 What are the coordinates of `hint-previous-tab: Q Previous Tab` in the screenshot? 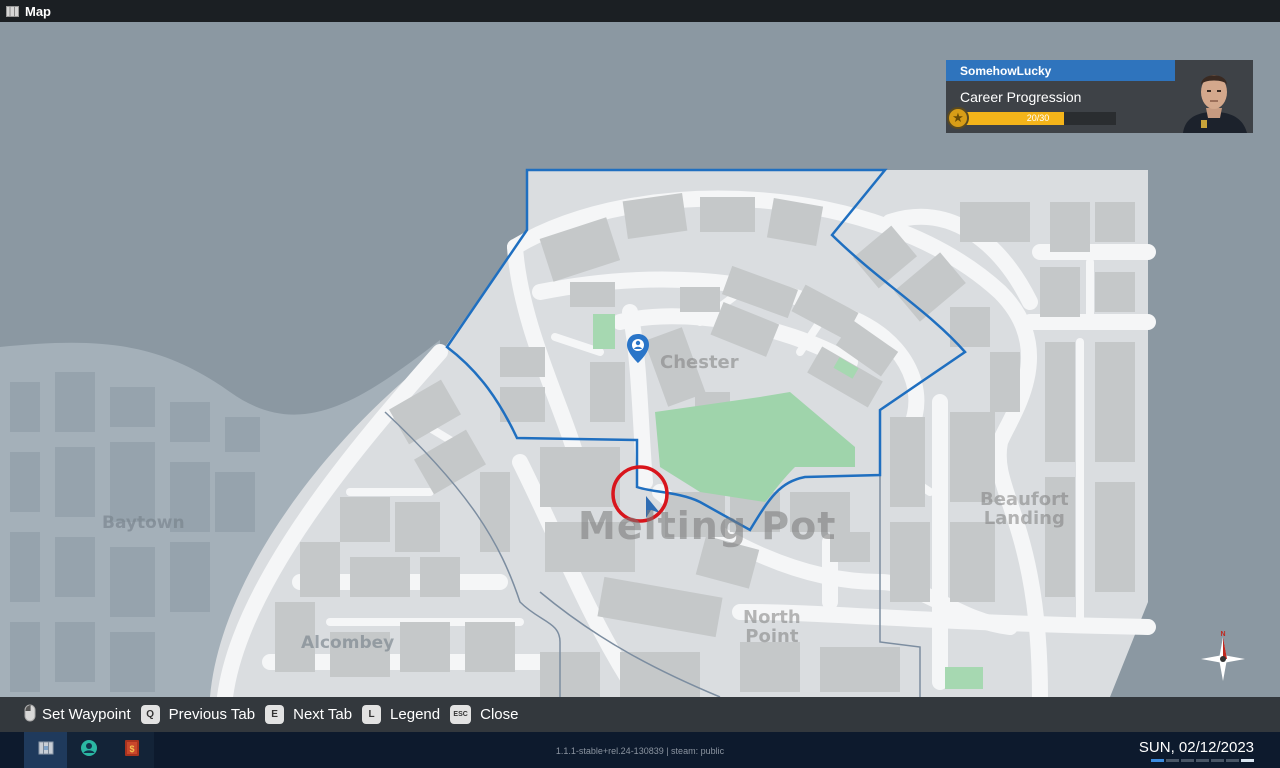 It's located at (198, 714).